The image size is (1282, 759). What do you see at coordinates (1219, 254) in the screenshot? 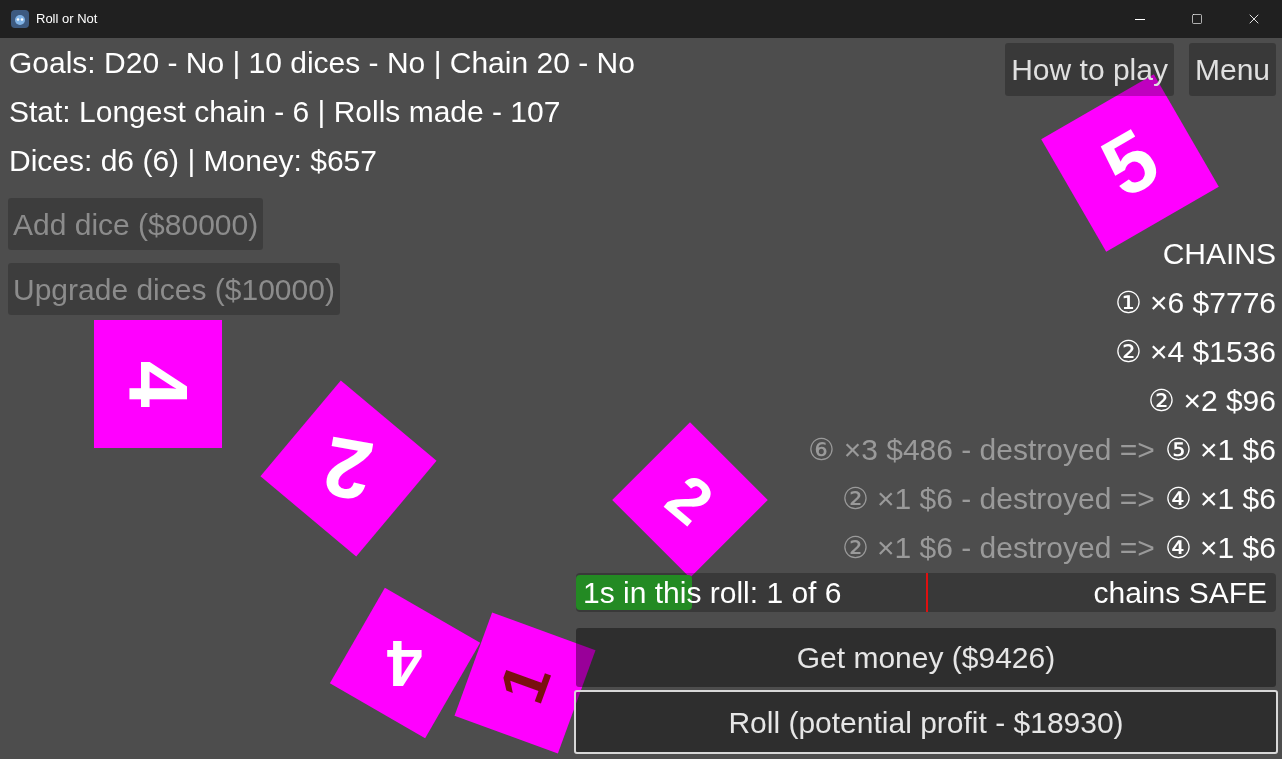
I see `chains-heading: CHAINS` at bounding box center [1219, 254].